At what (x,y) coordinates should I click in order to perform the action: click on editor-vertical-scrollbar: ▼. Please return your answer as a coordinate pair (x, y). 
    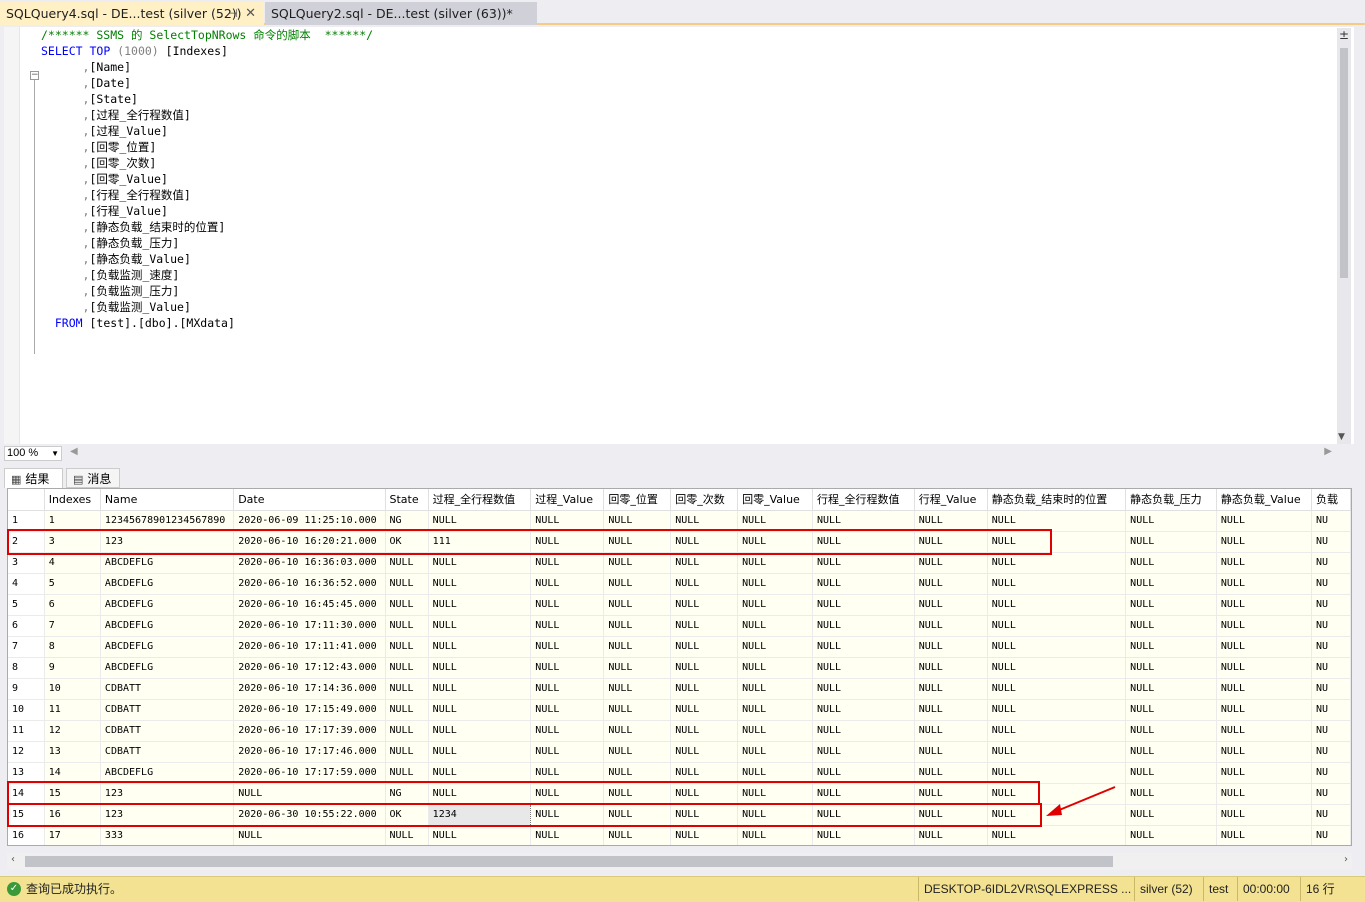
    Looking at the image, I should click on (1344, 243).